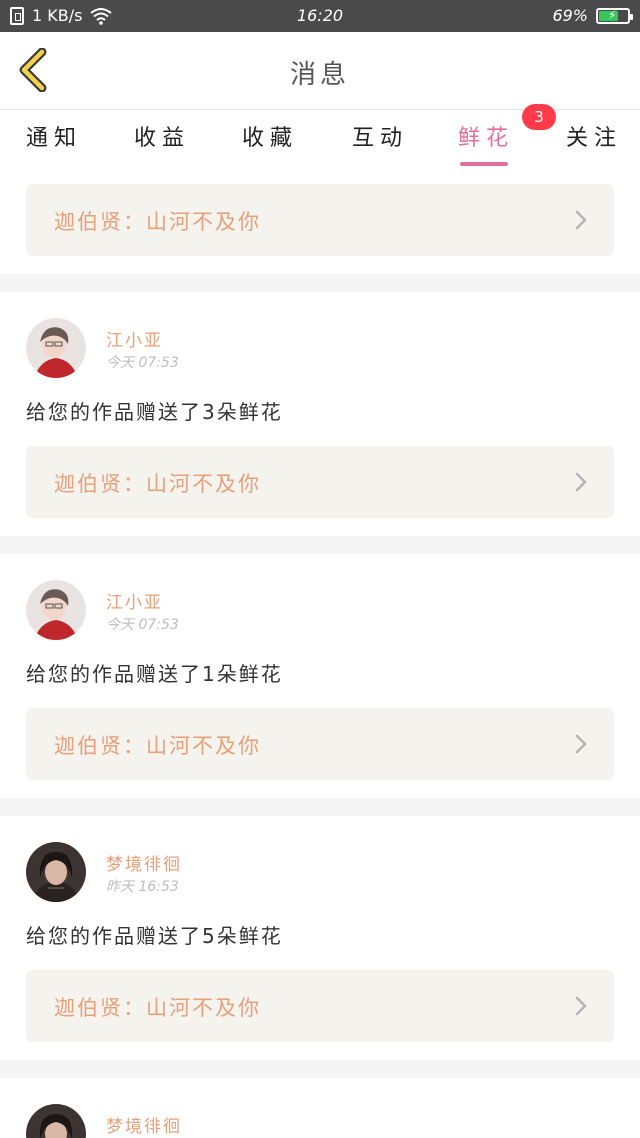  I want to click on user-row: 梦境徘徊, so click(320, 1108).